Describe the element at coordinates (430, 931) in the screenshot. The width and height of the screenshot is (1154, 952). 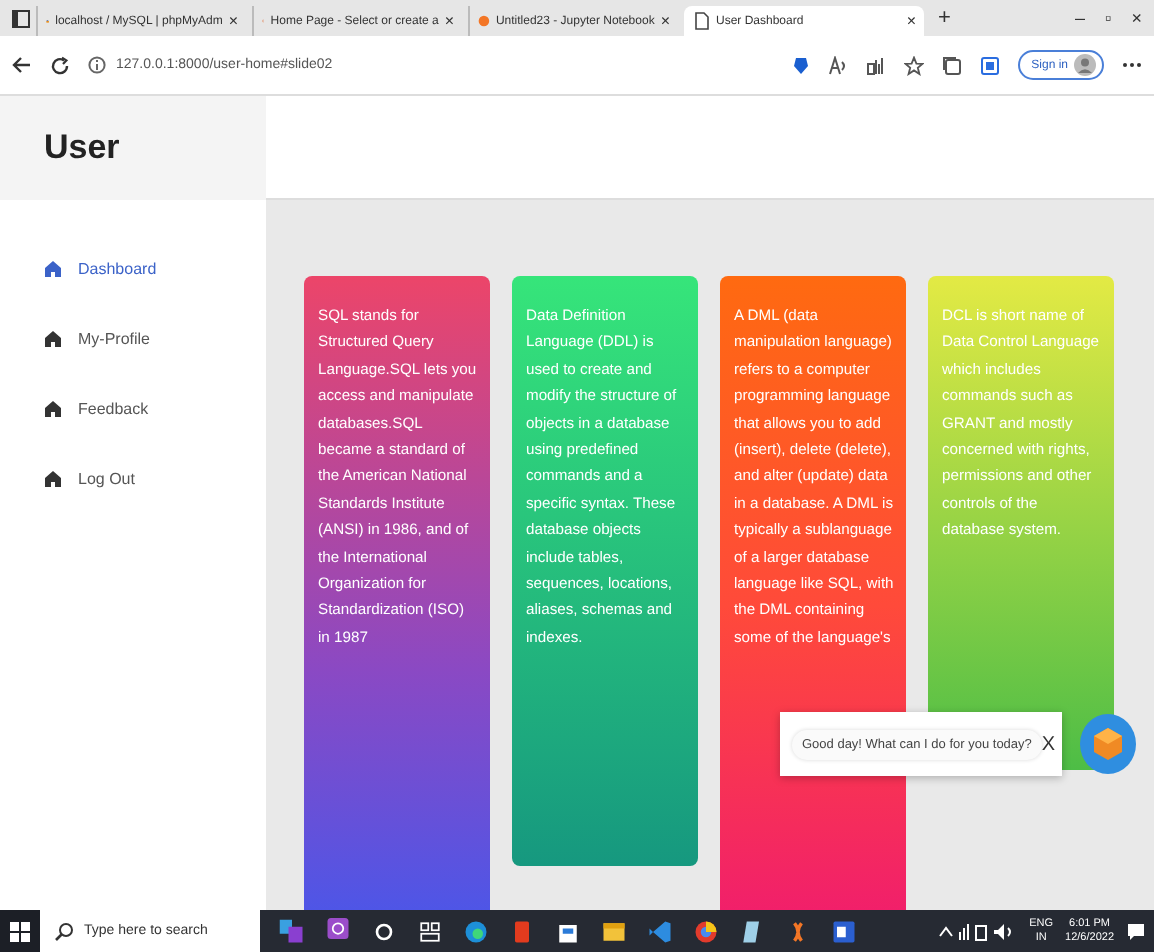
I see `task-view-icon` at that location.